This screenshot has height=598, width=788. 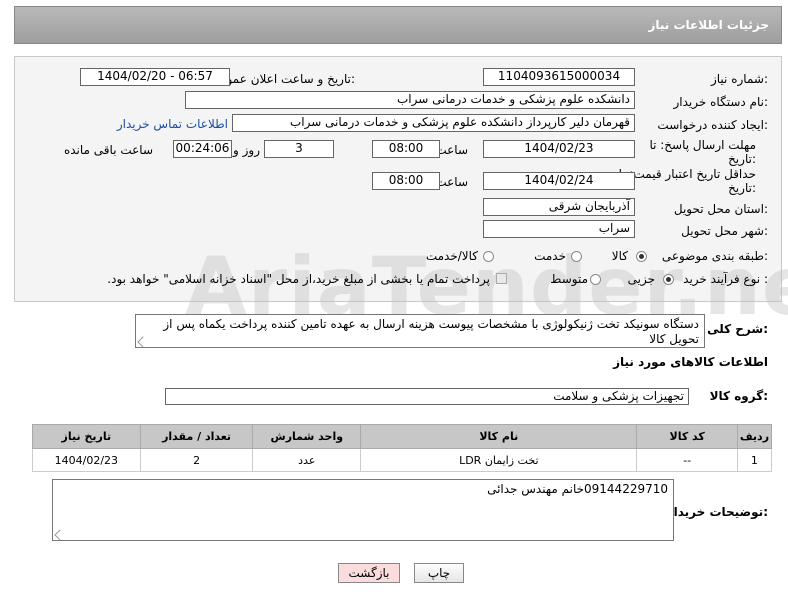 What do you see at coordinates (406, 181) in the screenshot?
I see `price-time-field: 08:00` at bounding box center [406, 181].